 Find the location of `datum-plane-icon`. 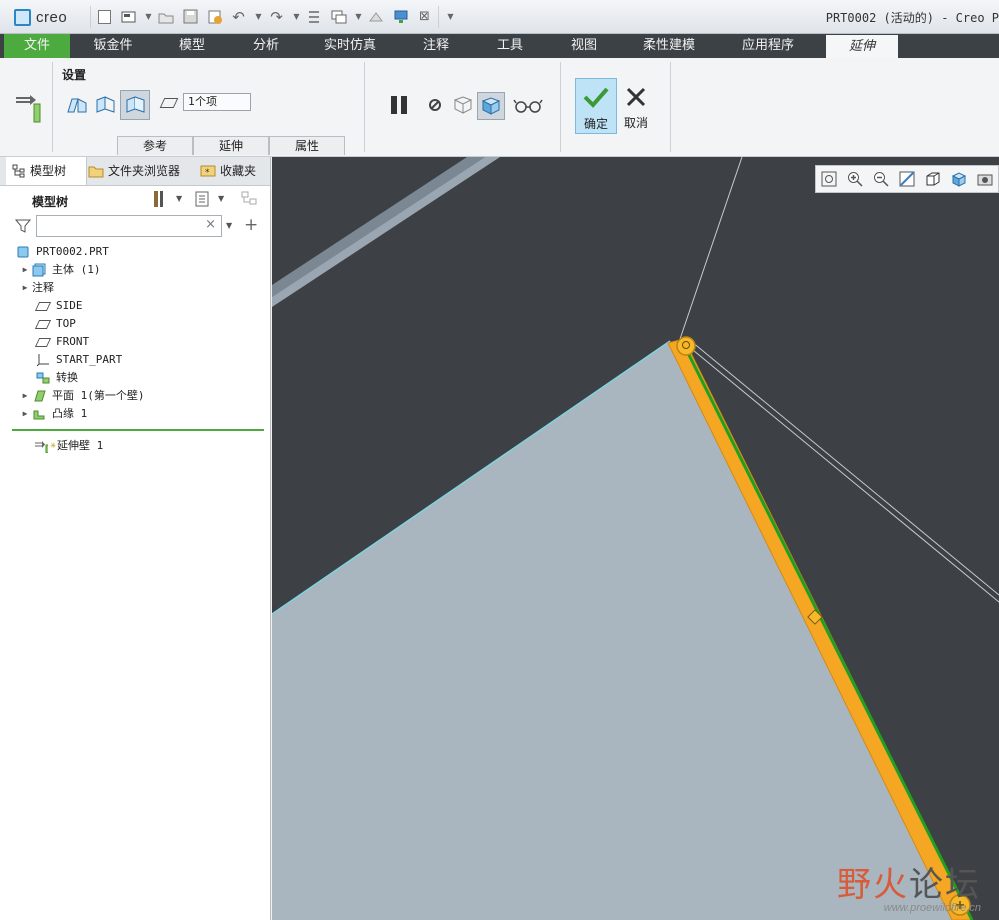

datum-plane-icon is located at coordinates (43, 324).